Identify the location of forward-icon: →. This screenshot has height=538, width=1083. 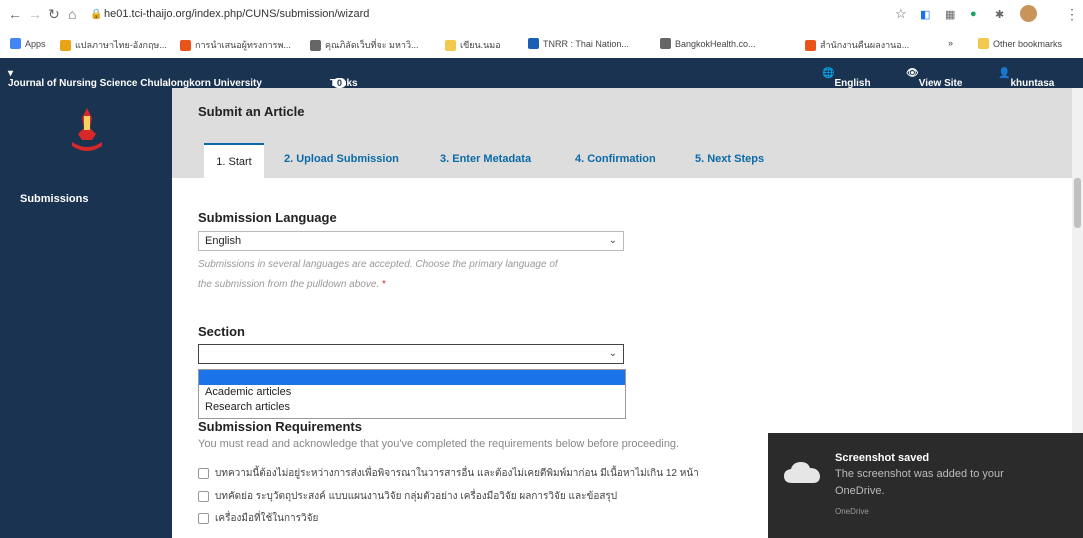
(35, 14).